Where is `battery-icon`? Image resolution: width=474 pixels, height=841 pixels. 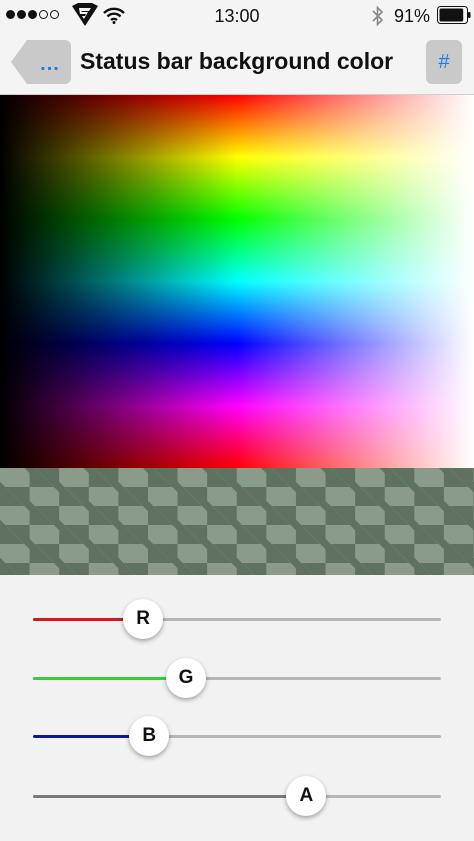
battery-icon is located at coordinates (454, 15).